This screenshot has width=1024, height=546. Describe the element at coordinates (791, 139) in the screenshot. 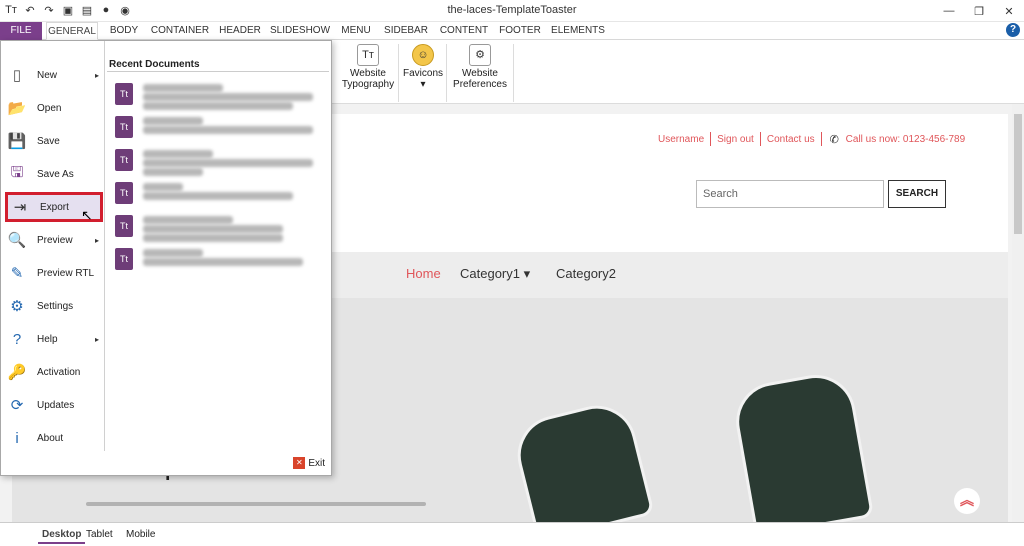

I see `contact-us-link: Contact us` at that location.